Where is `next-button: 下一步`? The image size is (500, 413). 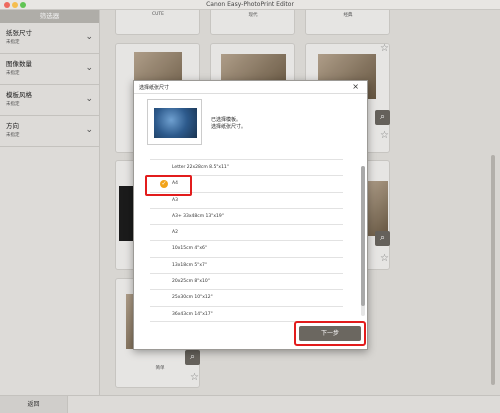
next-button: 下一步 is located at coordinates (330, 333).